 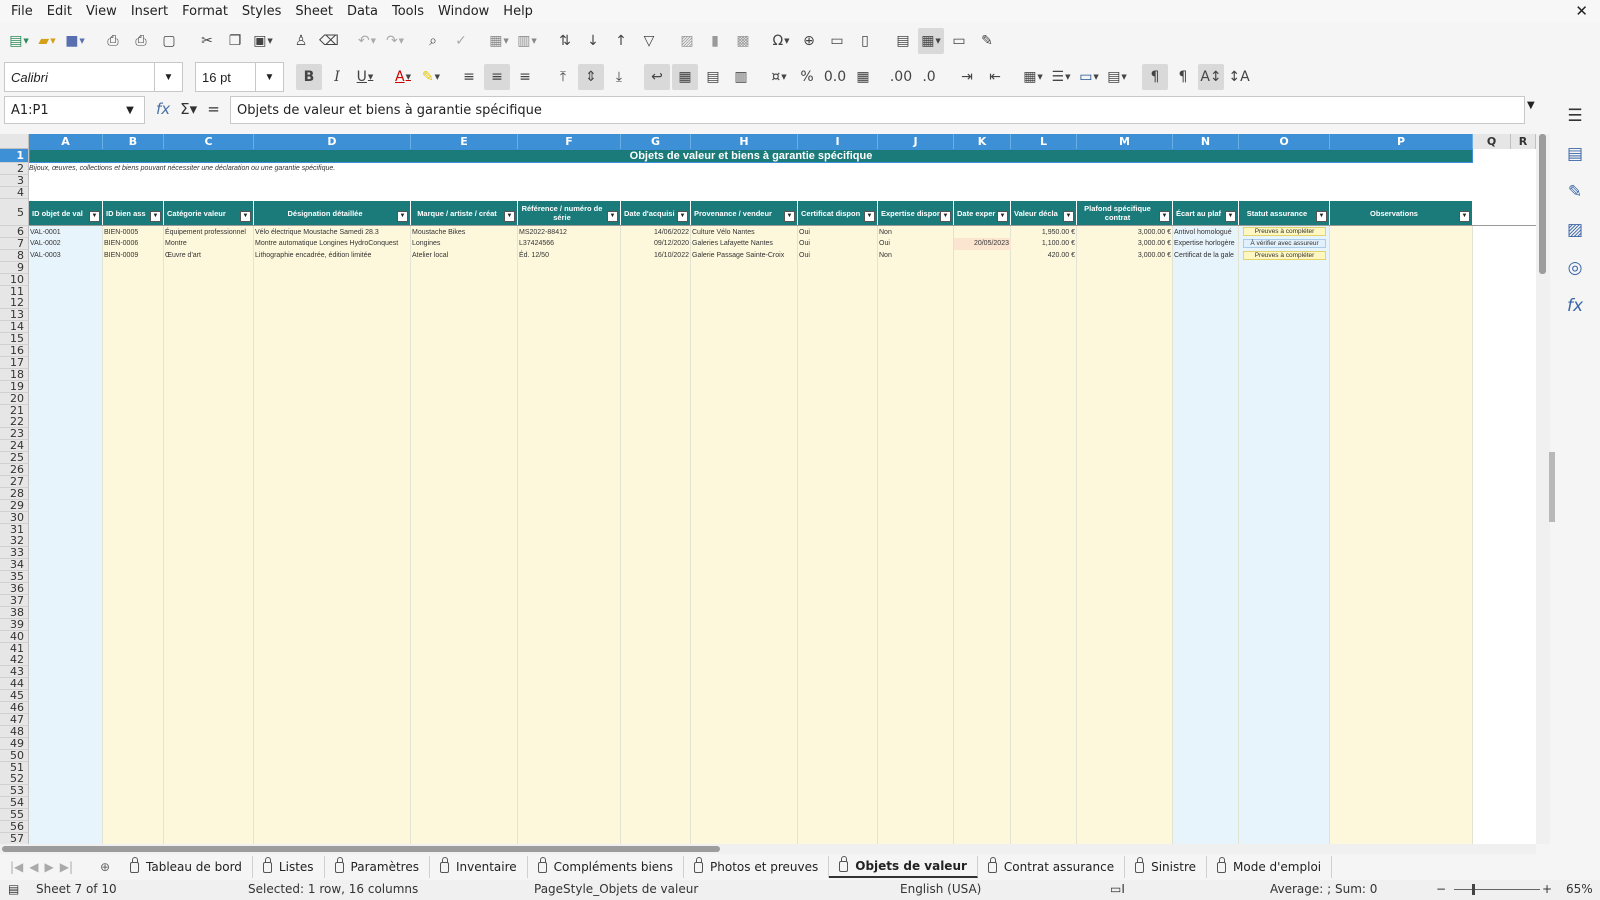 I want to click on table-cell: VAL-0003, so click(x=66, y=256).